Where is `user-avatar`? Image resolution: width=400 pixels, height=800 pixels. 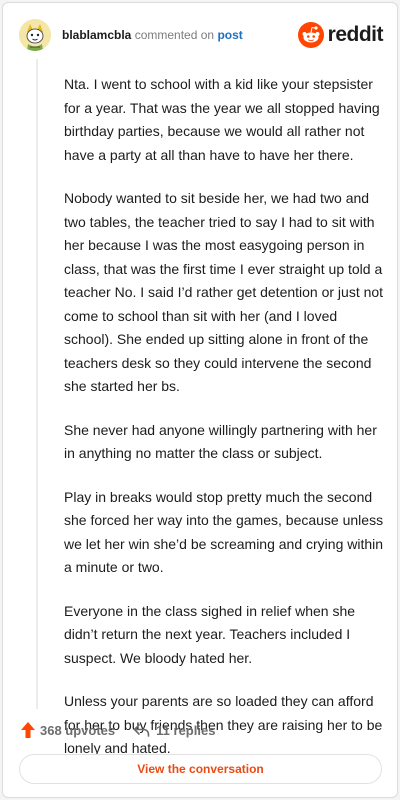 user-avatar is located at coordinates (35, 35).